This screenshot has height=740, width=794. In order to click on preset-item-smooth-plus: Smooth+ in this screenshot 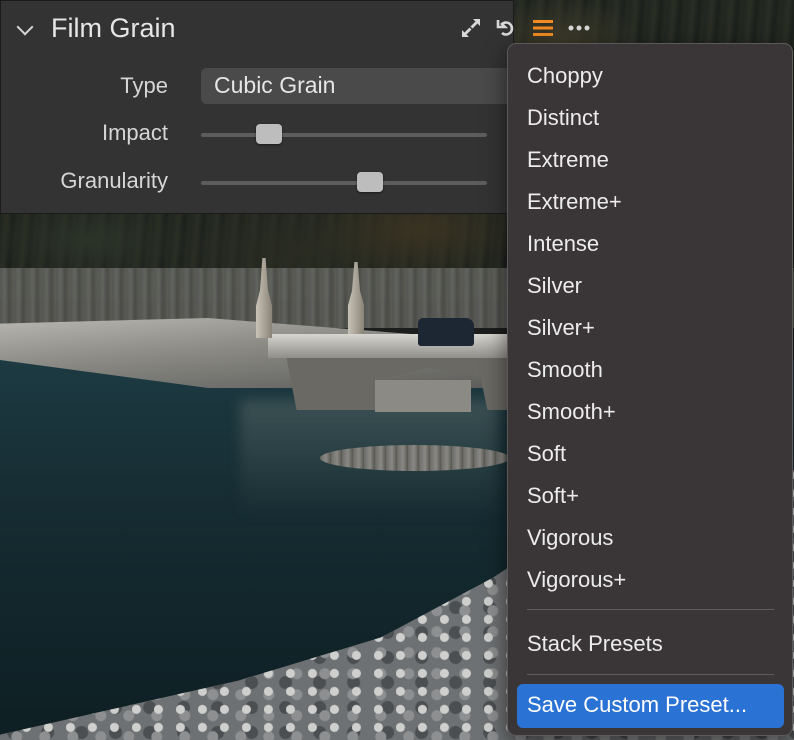, I will do `click(571, 412)`.